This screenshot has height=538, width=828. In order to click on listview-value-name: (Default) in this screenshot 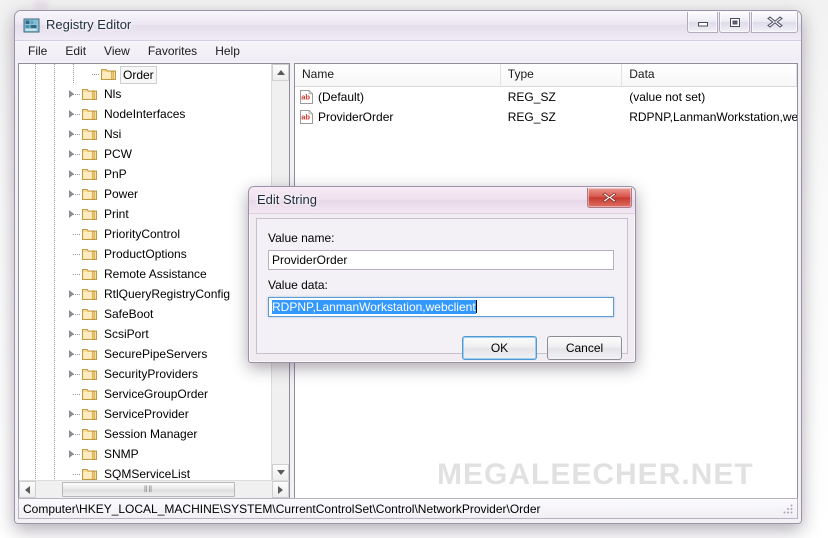, I will do `click(341, 97)`.